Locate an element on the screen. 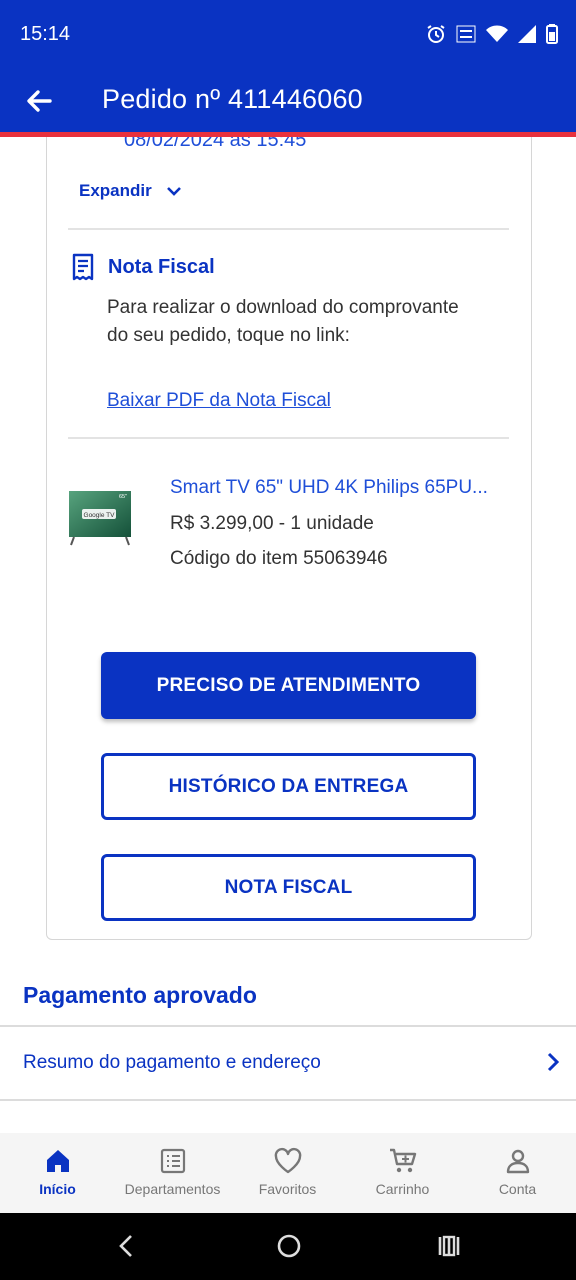 The image size is (576, 1280). delivery-history-button: HISTÓRICO DA ENTREGA is located at coordinates (288, 786).